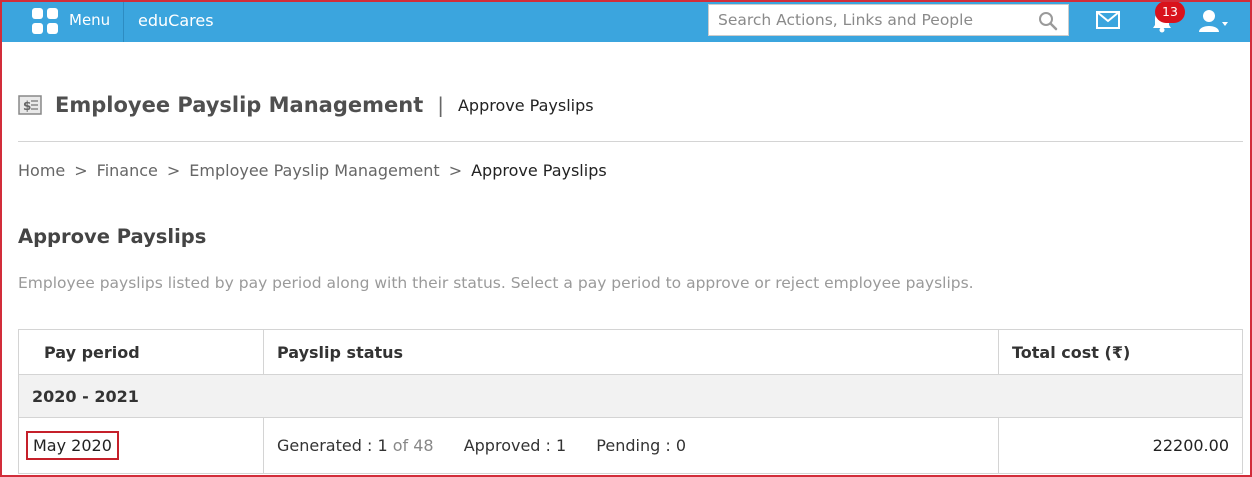 Image resolution: width=1252 pixels, height=477 pixels. I want to click on table-group-row: 2020 - 2021, so click(630, 396).